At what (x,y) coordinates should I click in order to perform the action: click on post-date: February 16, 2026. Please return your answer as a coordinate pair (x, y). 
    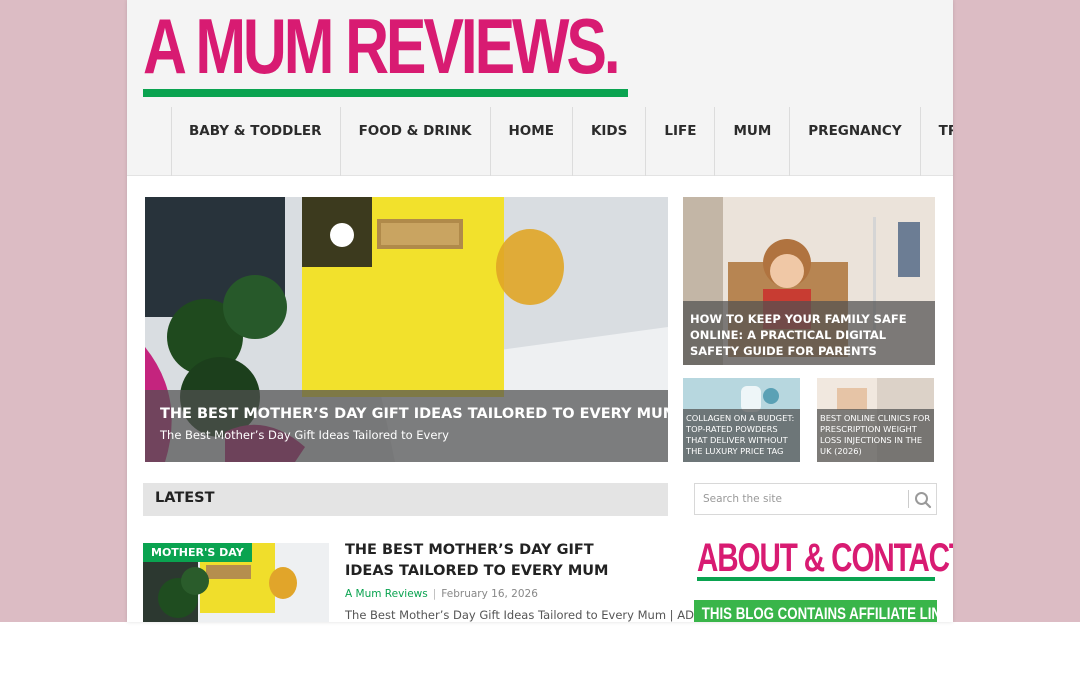
    Looking at the image, I should click on (489, 594).